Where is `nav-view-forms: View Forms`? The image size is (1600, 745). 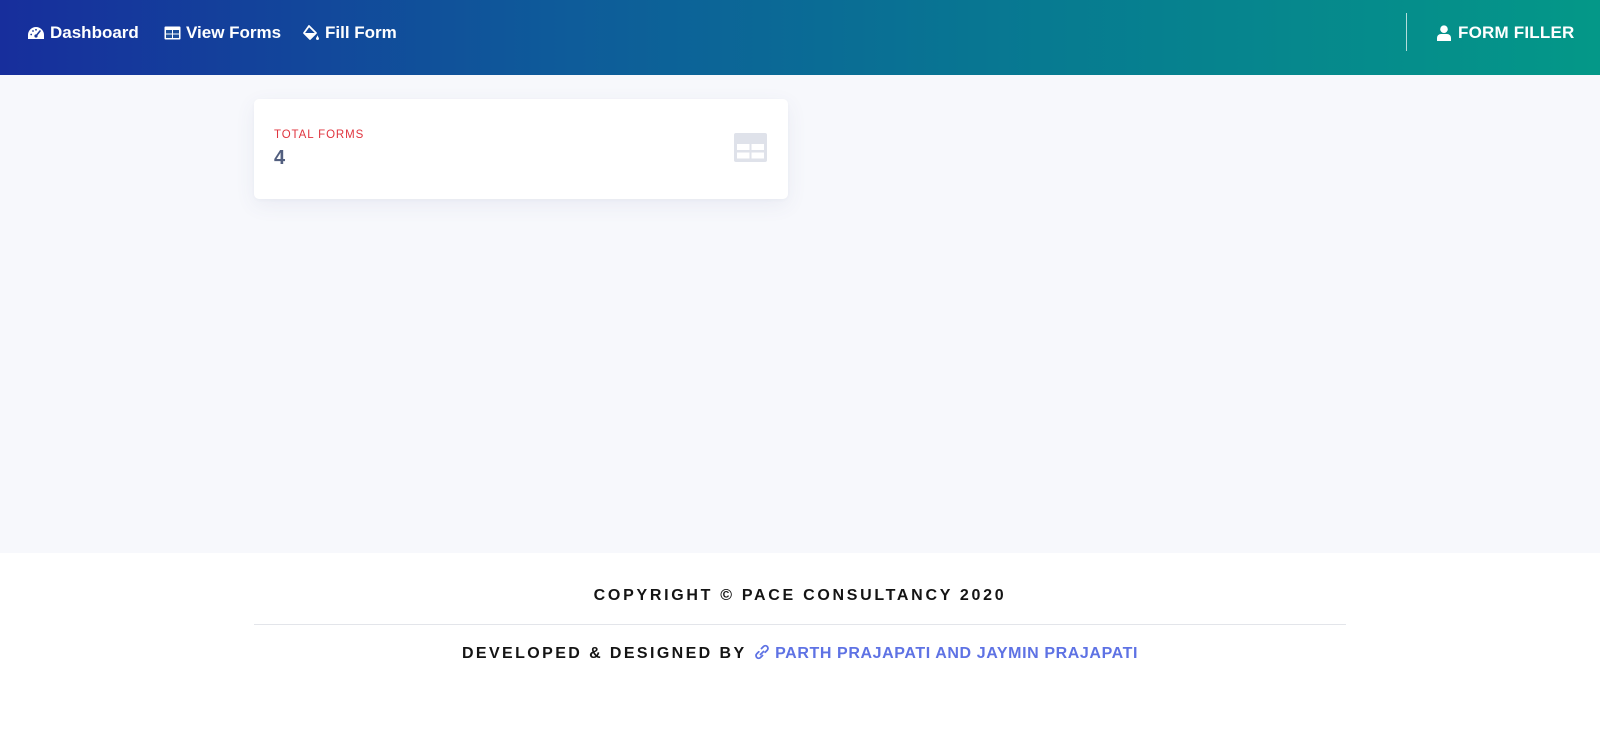 nav-view-forms: View Forms is located at coordinates (222, 33).